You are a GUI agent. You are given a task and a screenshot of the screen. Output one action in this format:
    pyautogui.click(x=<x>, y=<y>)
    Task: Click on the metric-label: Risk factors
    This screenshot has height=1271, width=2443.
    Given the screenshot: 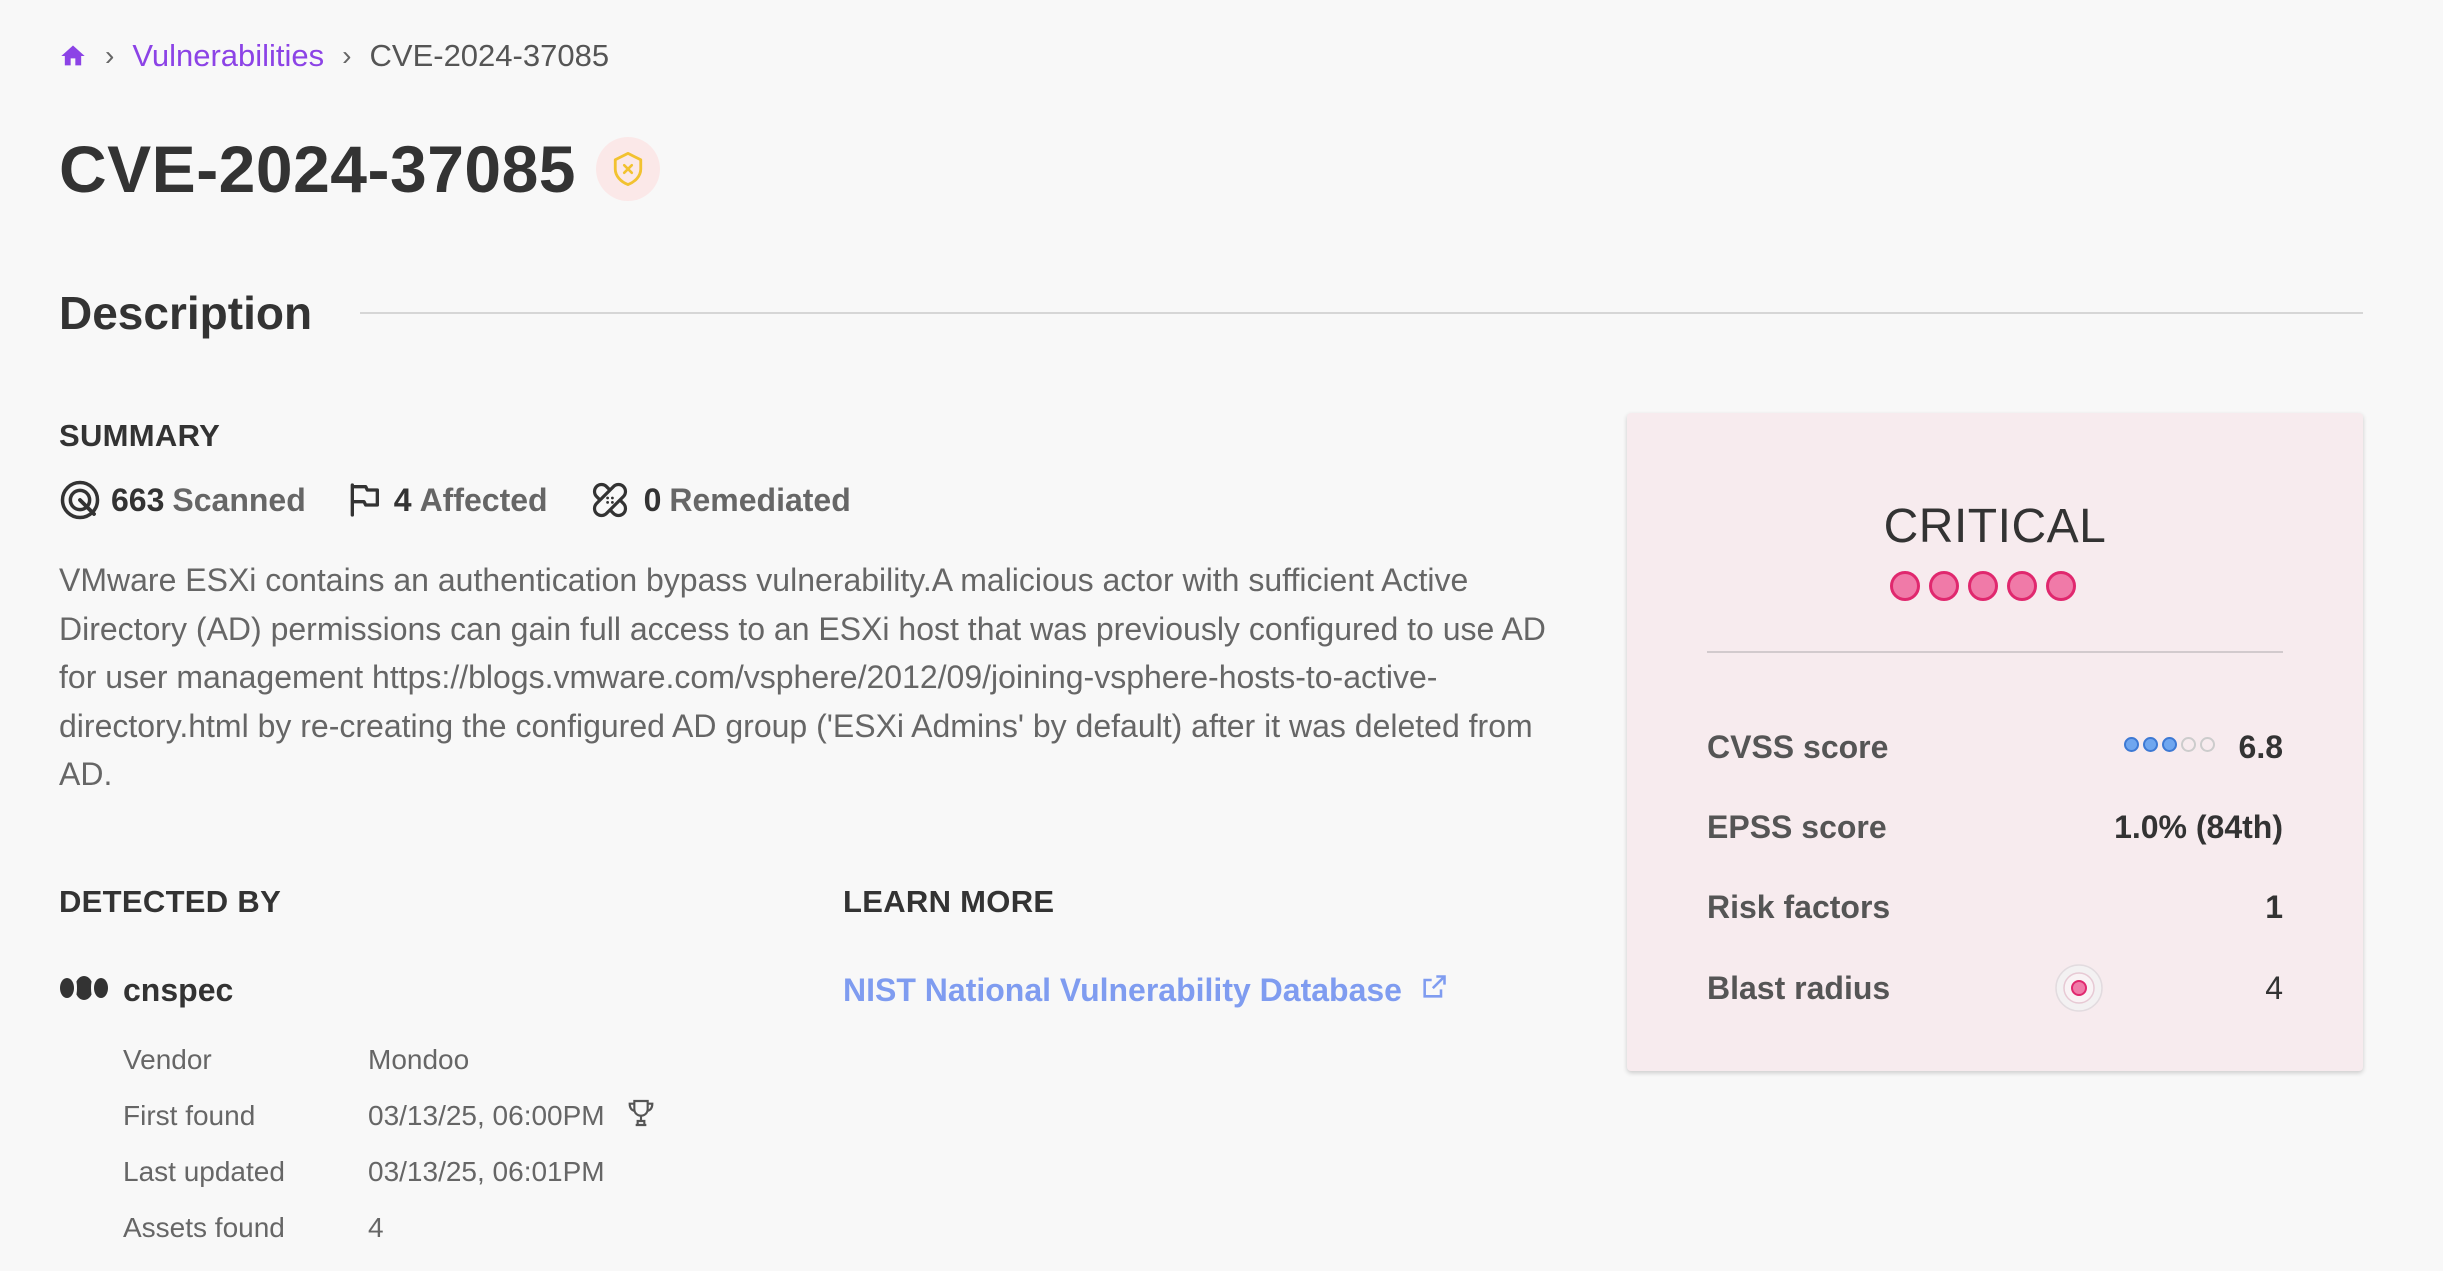 What is the action you would take?
    pyautogui.click(x=1799, y=906)
    